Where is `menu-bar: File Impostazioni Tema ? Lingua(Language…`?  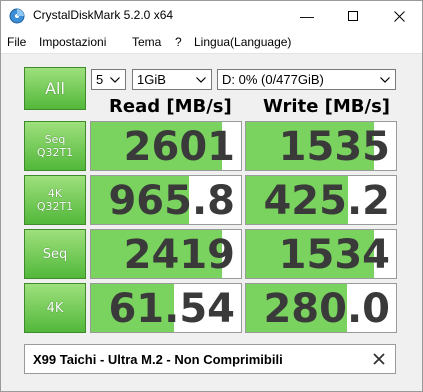 menu-bar: File Impostazioni Tema ? Lingua(Language… is located at coordinates (211, 42).